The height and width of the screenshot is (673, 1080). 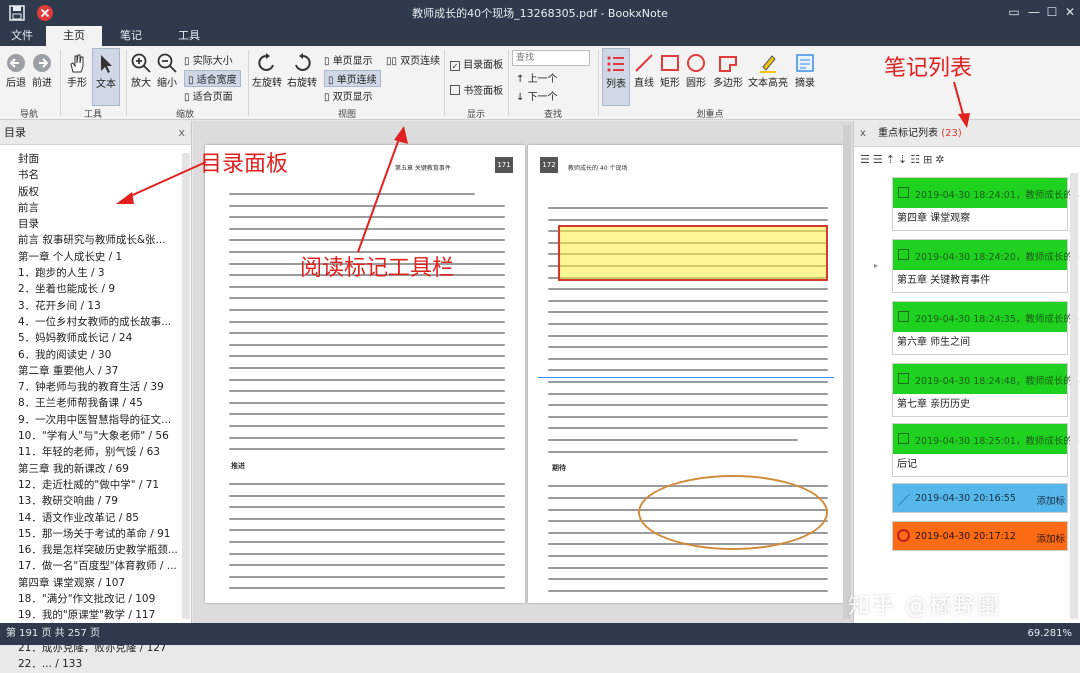 What do you see at coordinates (95, 469) in the screenshot?
I see `toc-item: 第三章 我的新课改 / 69` at bounding box center [95, 469].